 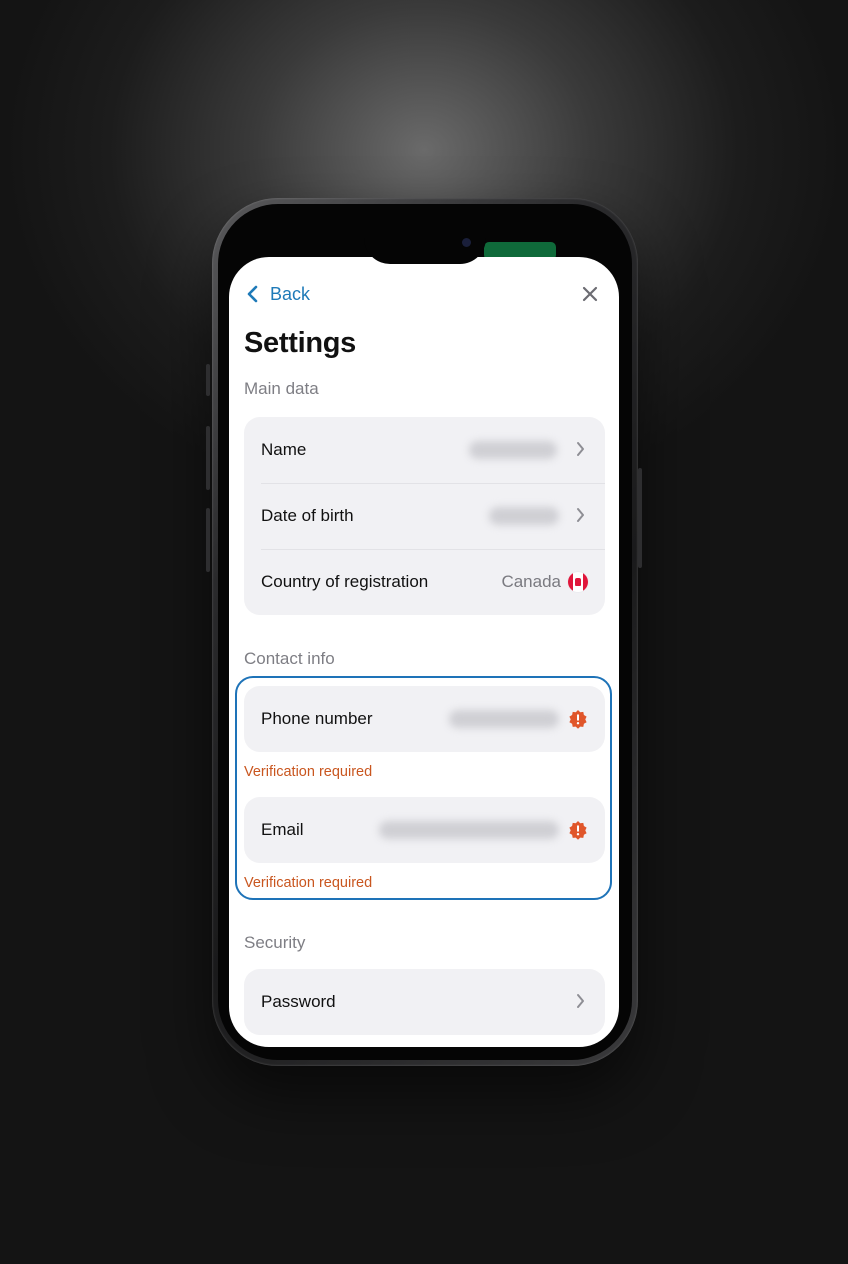 What do you see at coordinates (424, 450) in the screenshot?
I see `name-row: Name` at bounding box center [424, 450].